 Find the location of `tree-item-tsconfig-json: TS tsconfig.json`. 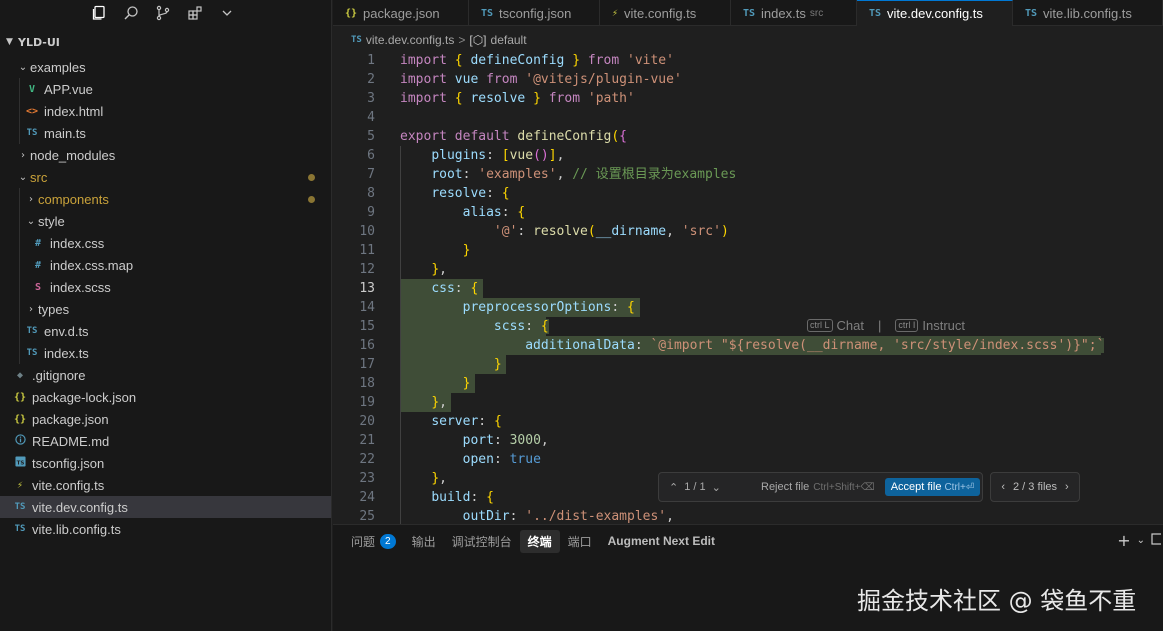

tree-item-tsconfig-json: TS tsconfig.json is located at coordinates (165, 463).